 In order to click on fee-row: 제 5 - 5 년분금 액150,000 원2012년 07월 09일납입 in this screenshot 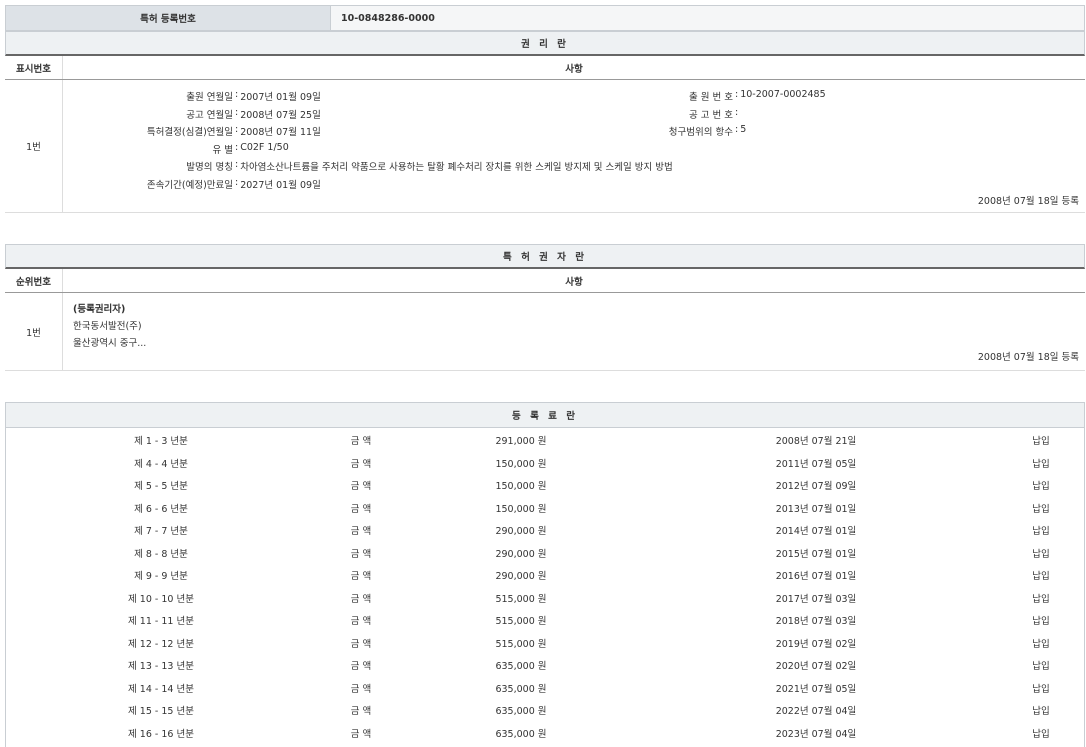, I will do `click(545, 485)`.